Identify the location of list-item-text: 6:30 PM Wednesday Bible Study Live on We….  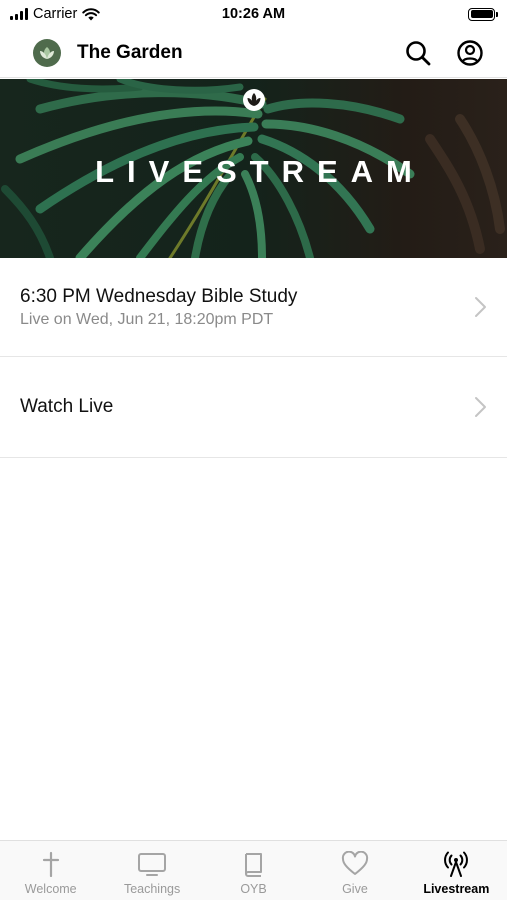
(246, 307).